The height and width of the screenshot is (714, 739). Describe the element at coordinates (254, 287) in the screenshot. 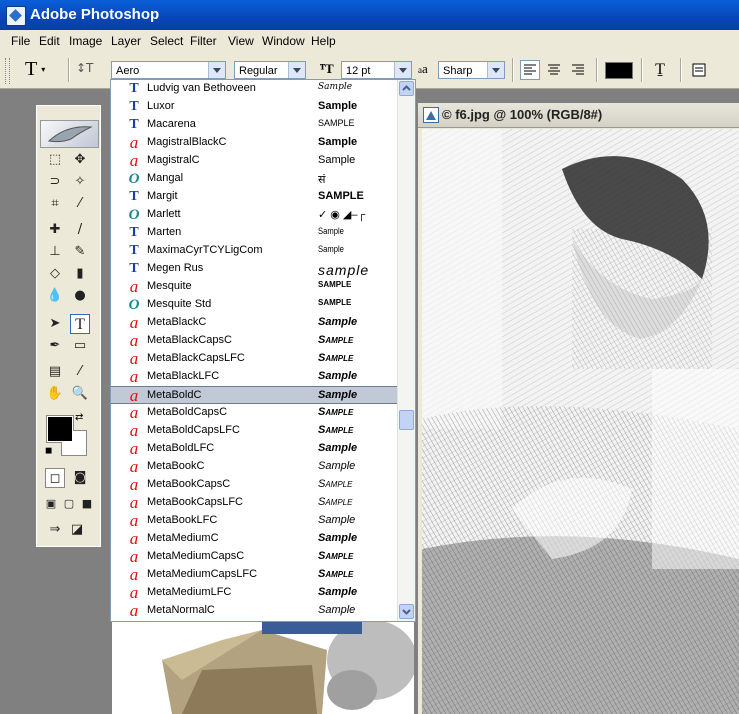

I see `font-list-item: a Mesquite SAMPLE` at that location.